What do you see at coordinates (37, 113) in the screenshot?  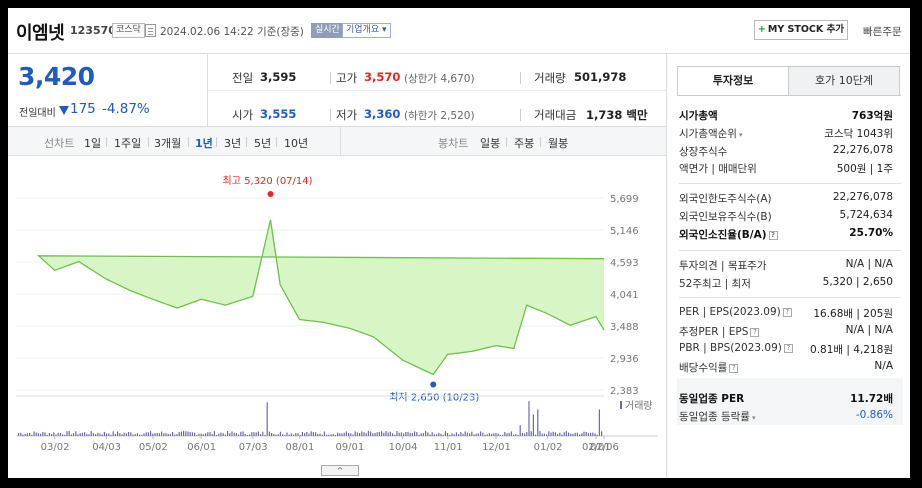 I see `change-label: 전일대비` at bounding box center [37, 113].